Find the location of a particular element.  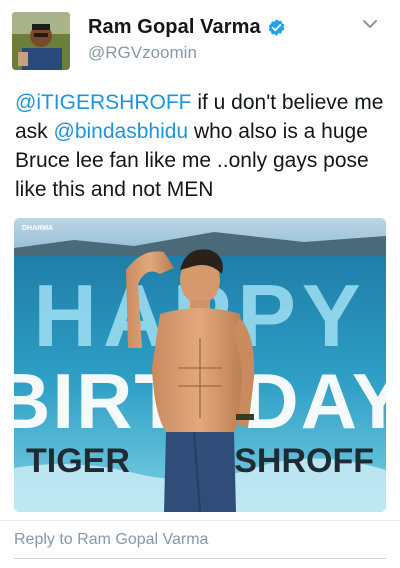

avatar-image is located at coordinates (41, 41).